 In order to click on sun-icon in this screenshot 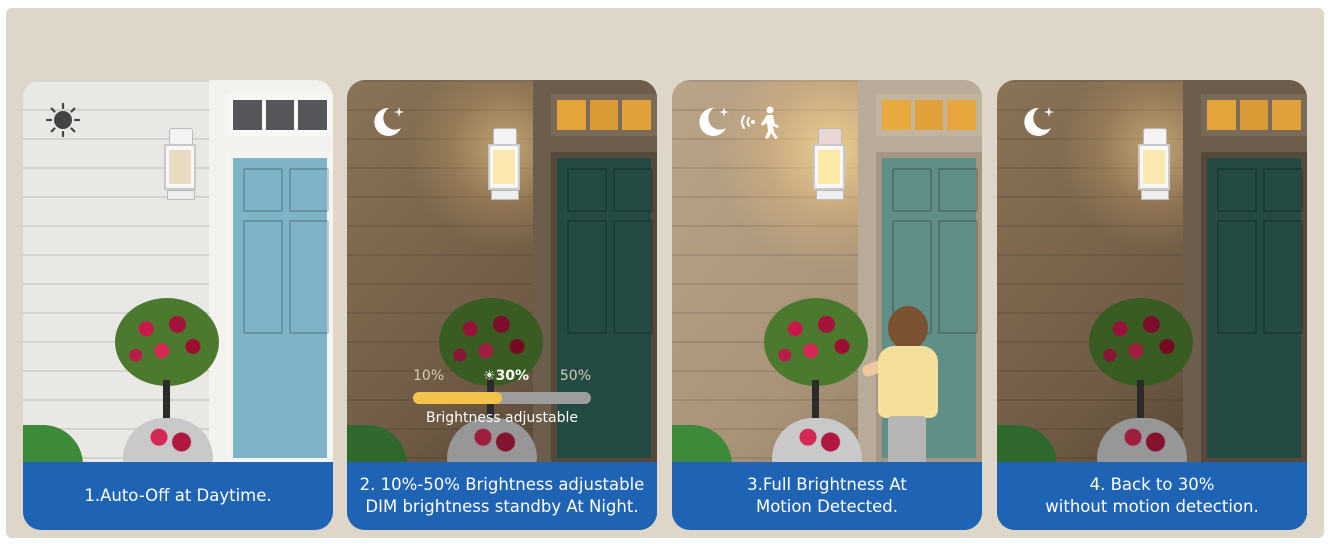, I will do `click(63, 120)`.